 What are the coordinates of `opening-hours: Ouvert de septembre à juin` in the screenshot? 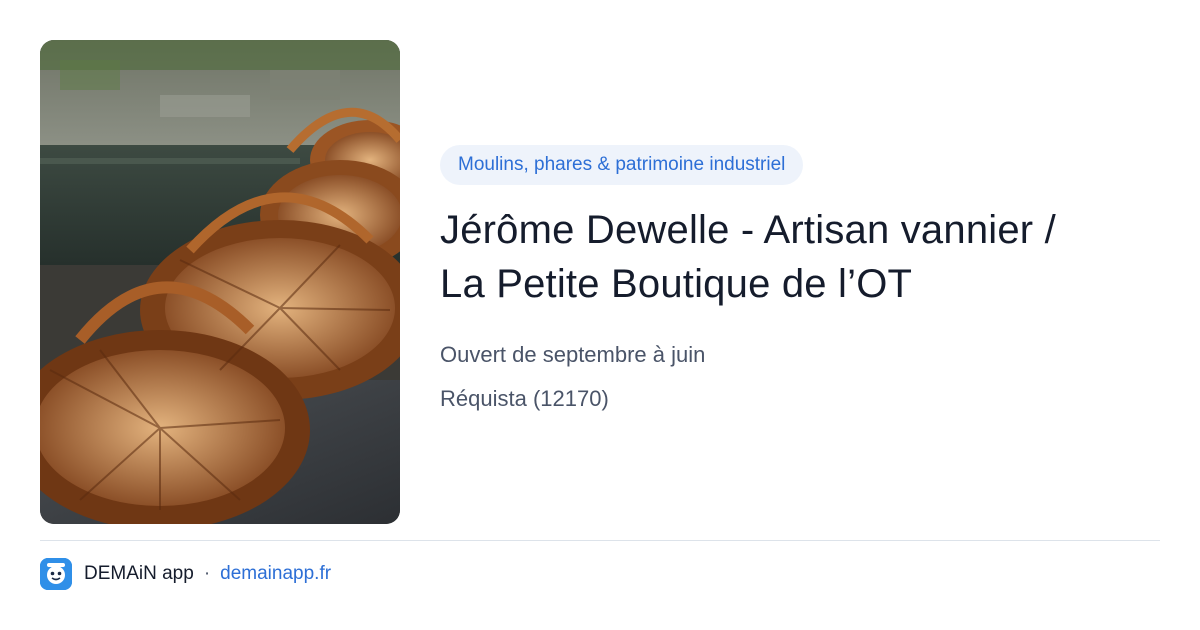 It's located at (573, 354).